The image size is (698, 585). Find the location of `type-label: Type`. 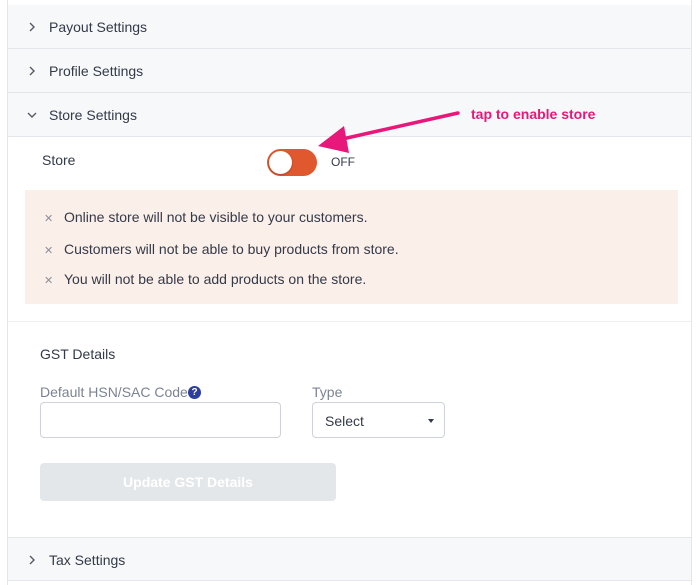

type-label: Type is located at coordinates (327, 392).